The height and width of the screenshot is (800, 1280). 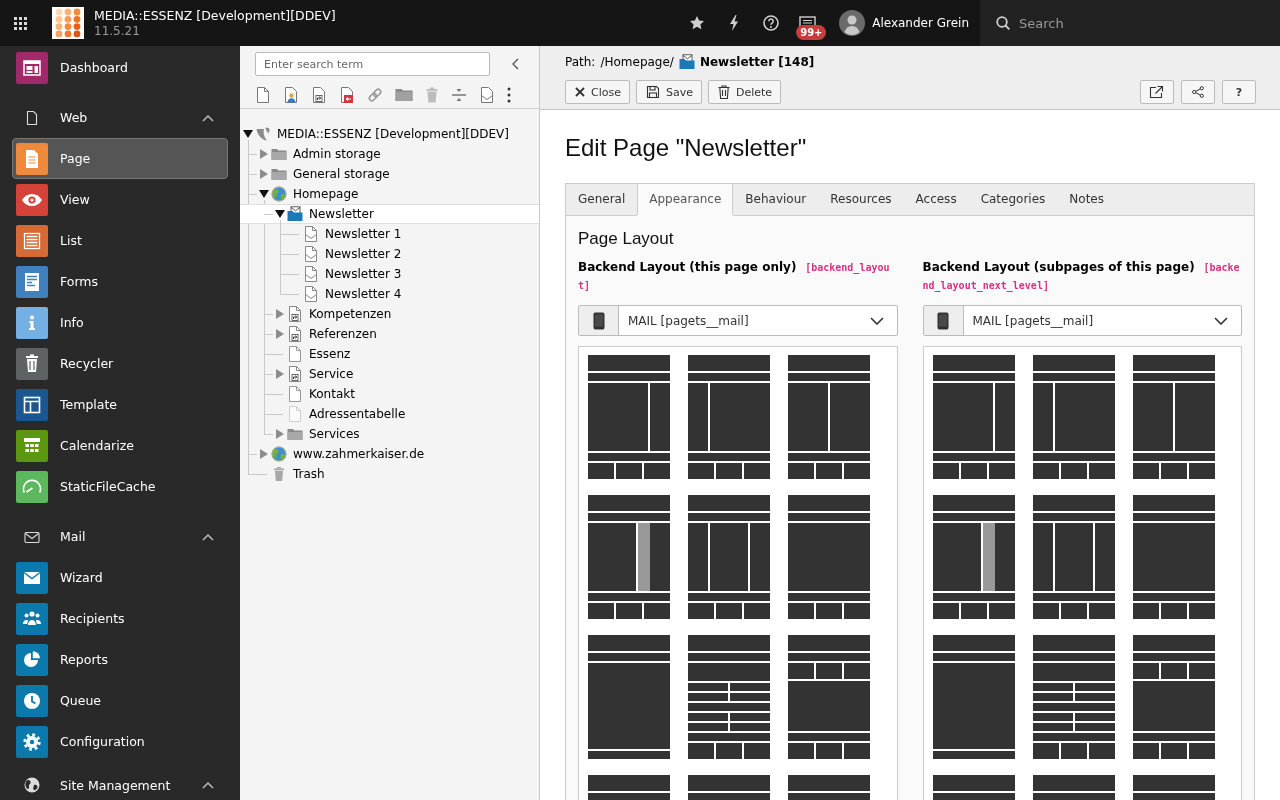 What do you see at coordinates (515, 64) in the screenshot?
I see `chevron-left-icon` at bounding box center [515, 64].